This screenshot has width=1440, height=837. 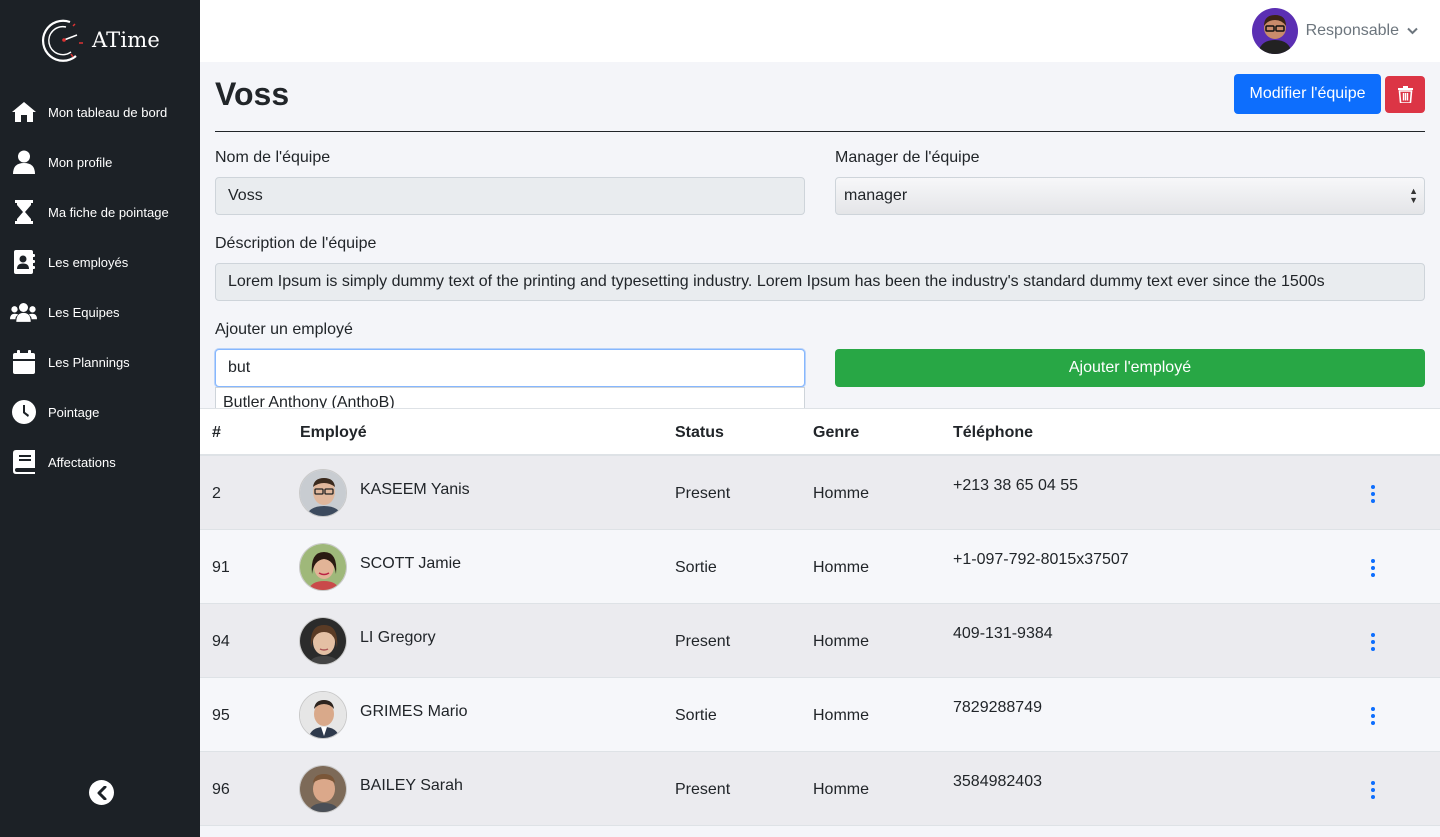 I want to click on employee-name: LI Gregory, so click(x=398, y=637).